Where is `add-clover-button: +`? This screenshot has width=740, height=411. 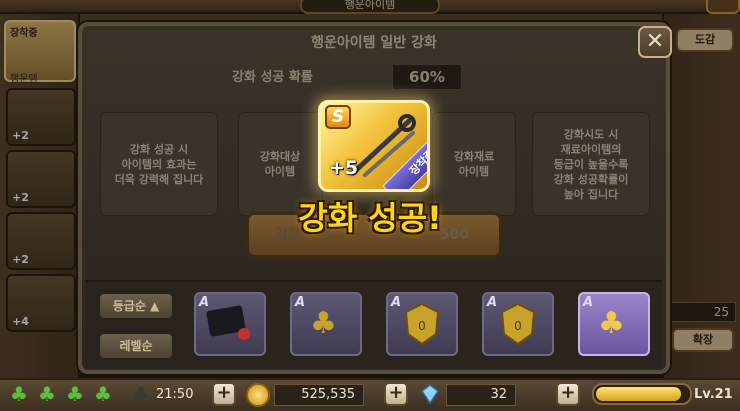
add-clover-button: + is located at coordinates (224, 394).